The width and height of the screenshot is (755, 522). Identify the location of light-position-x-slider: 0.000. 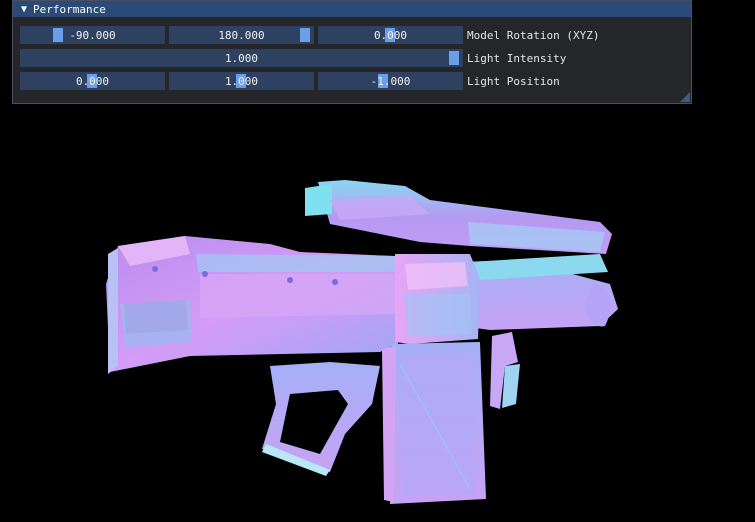
(92, 81).